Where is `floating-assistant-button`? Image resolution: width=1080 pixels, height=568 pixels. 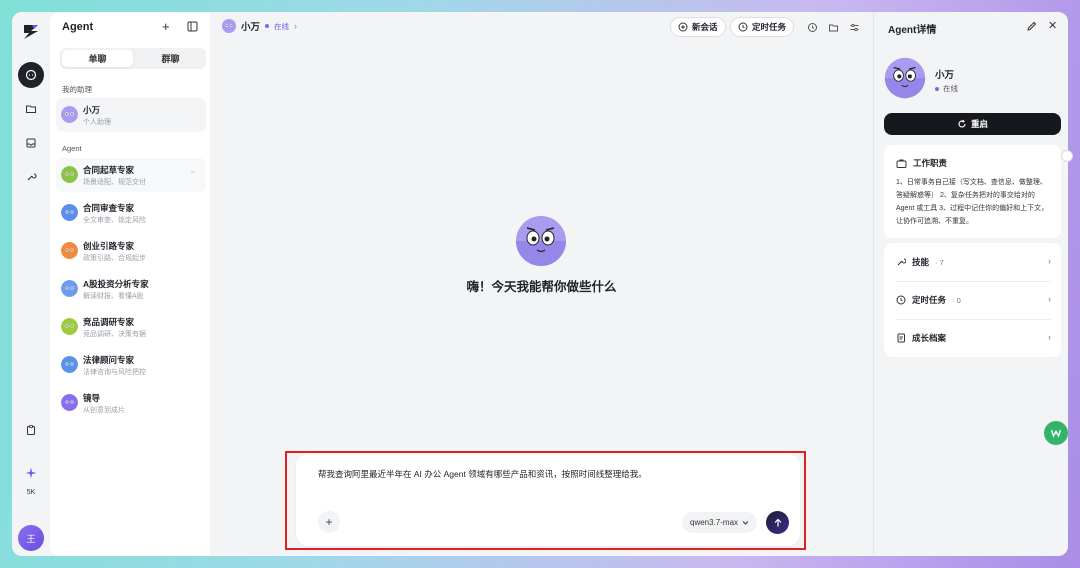 floating-assistant-button is located at coordinates (1056, 433).